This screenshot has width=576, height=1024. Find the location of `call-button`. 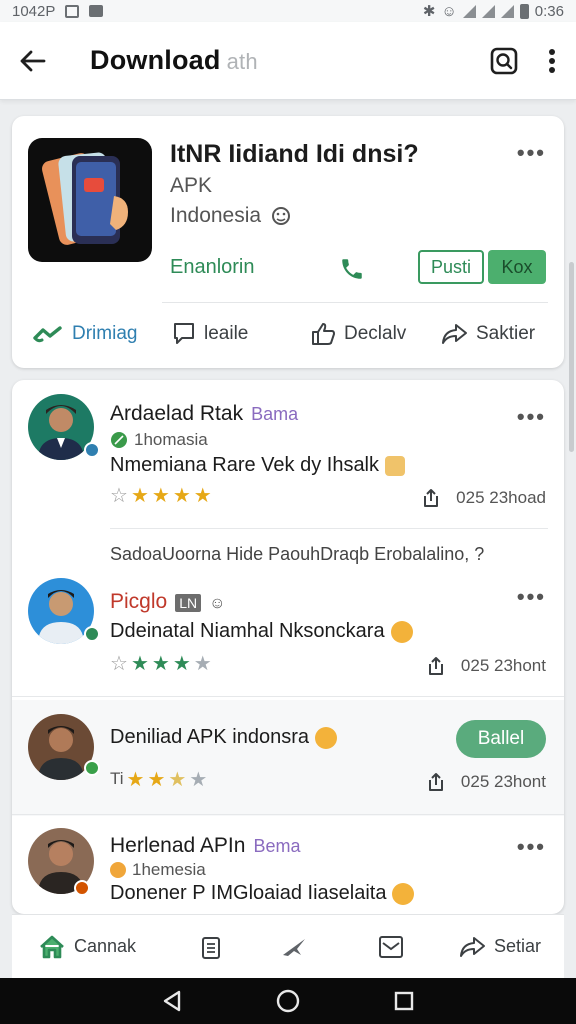

call-button is located at coordinates (352, 271).